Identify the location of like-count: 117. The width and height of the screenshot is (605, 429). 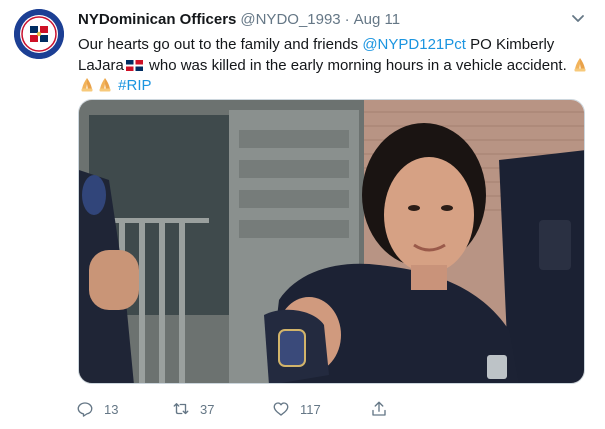
(310, 409).